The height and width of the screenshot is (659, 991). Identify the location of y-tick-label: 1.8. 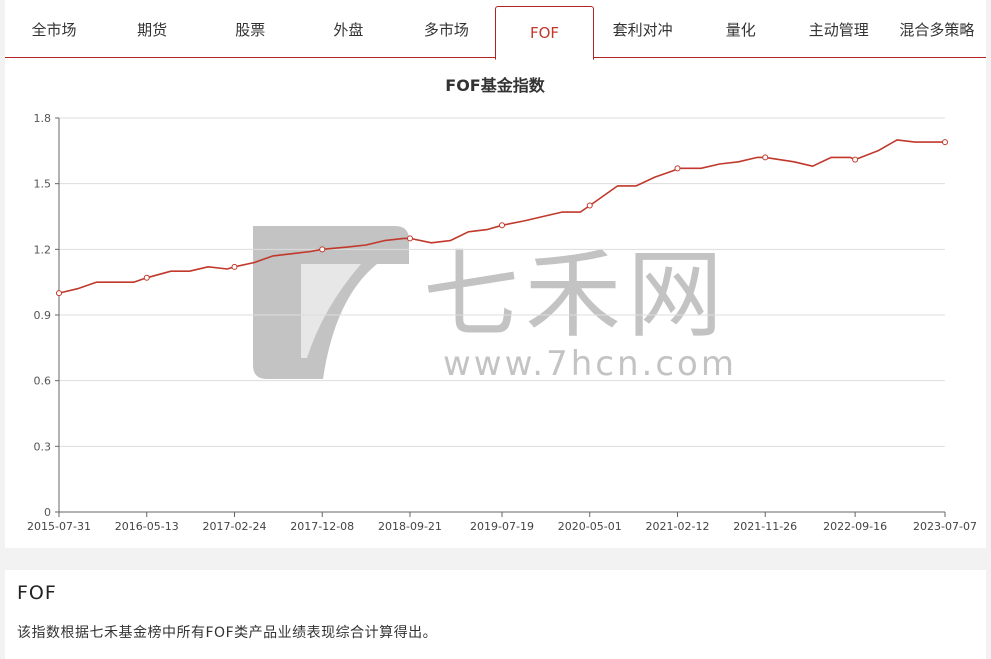
(43, 118).